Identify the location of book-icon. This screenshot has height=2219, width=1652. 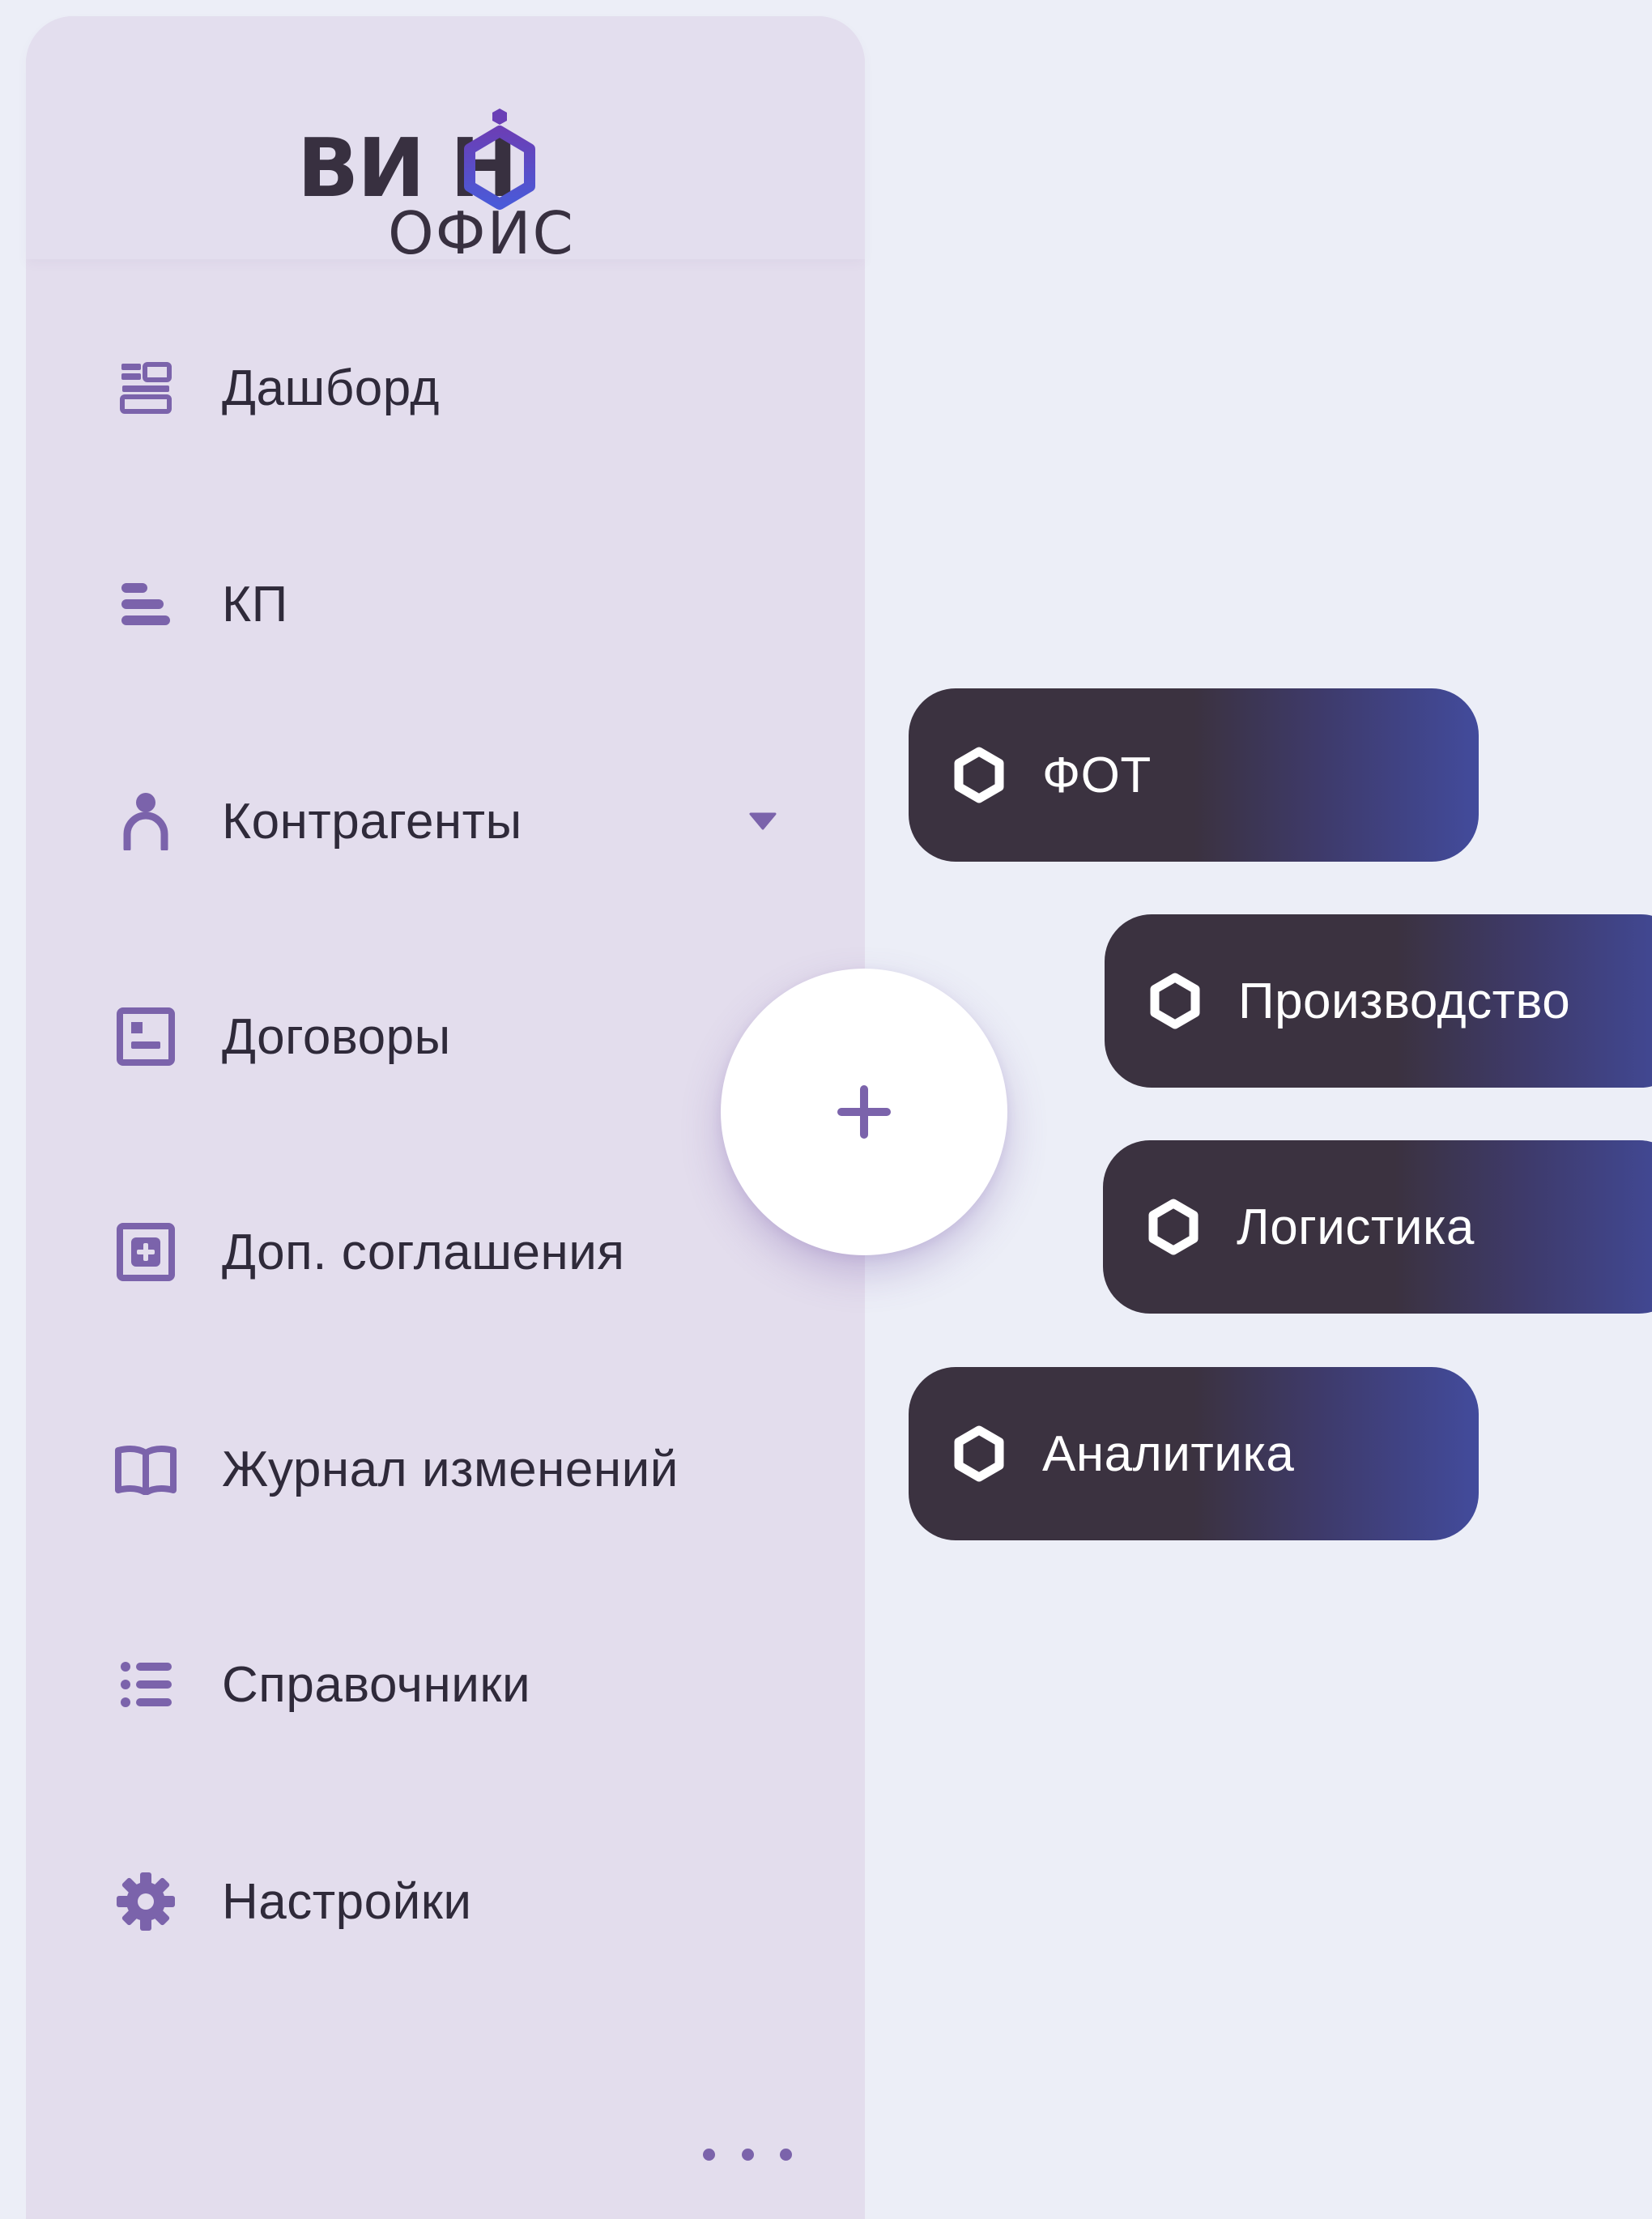
(145, 1469).